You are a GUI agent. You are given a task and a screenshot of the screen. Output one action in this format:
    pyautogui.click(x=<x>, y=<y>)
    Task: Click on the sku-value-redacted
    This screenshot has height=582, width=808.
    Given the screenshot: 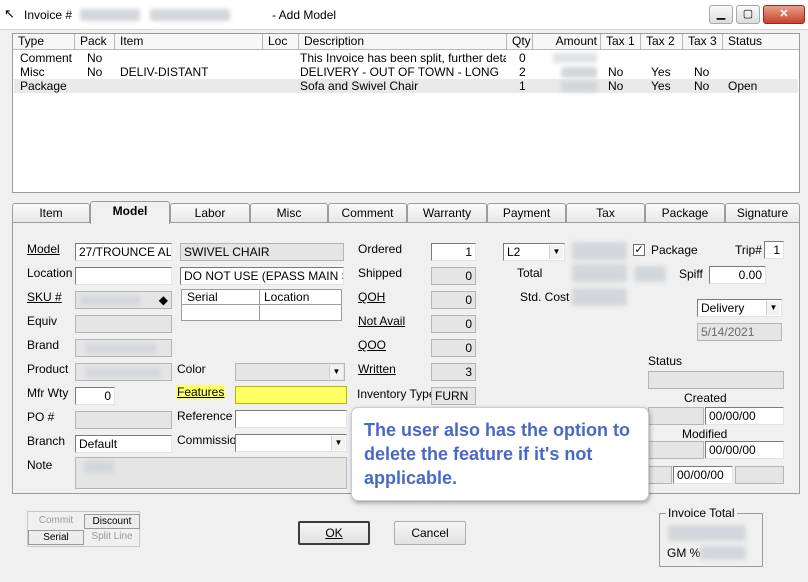 What is the action you would take?
    pyautogui.click(x=110, y=300)
    